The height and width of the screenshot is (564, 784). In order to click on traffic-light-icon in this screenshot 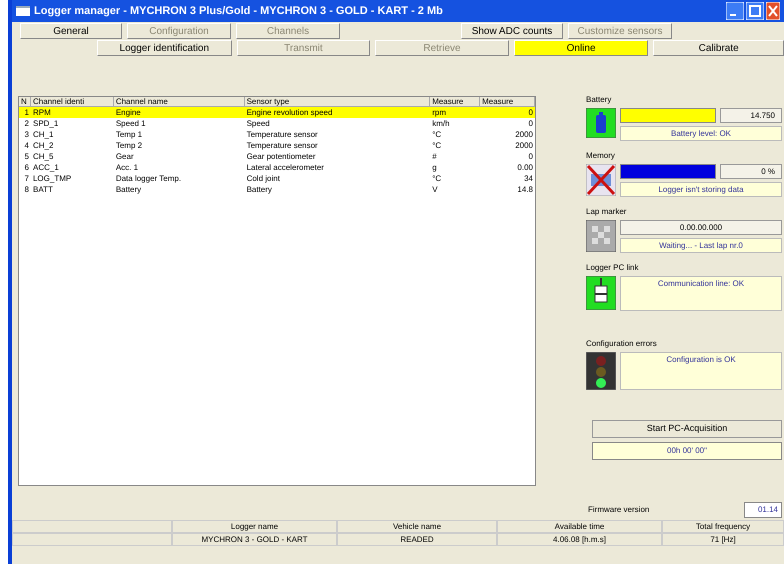, I will do `click(601, 371)`.